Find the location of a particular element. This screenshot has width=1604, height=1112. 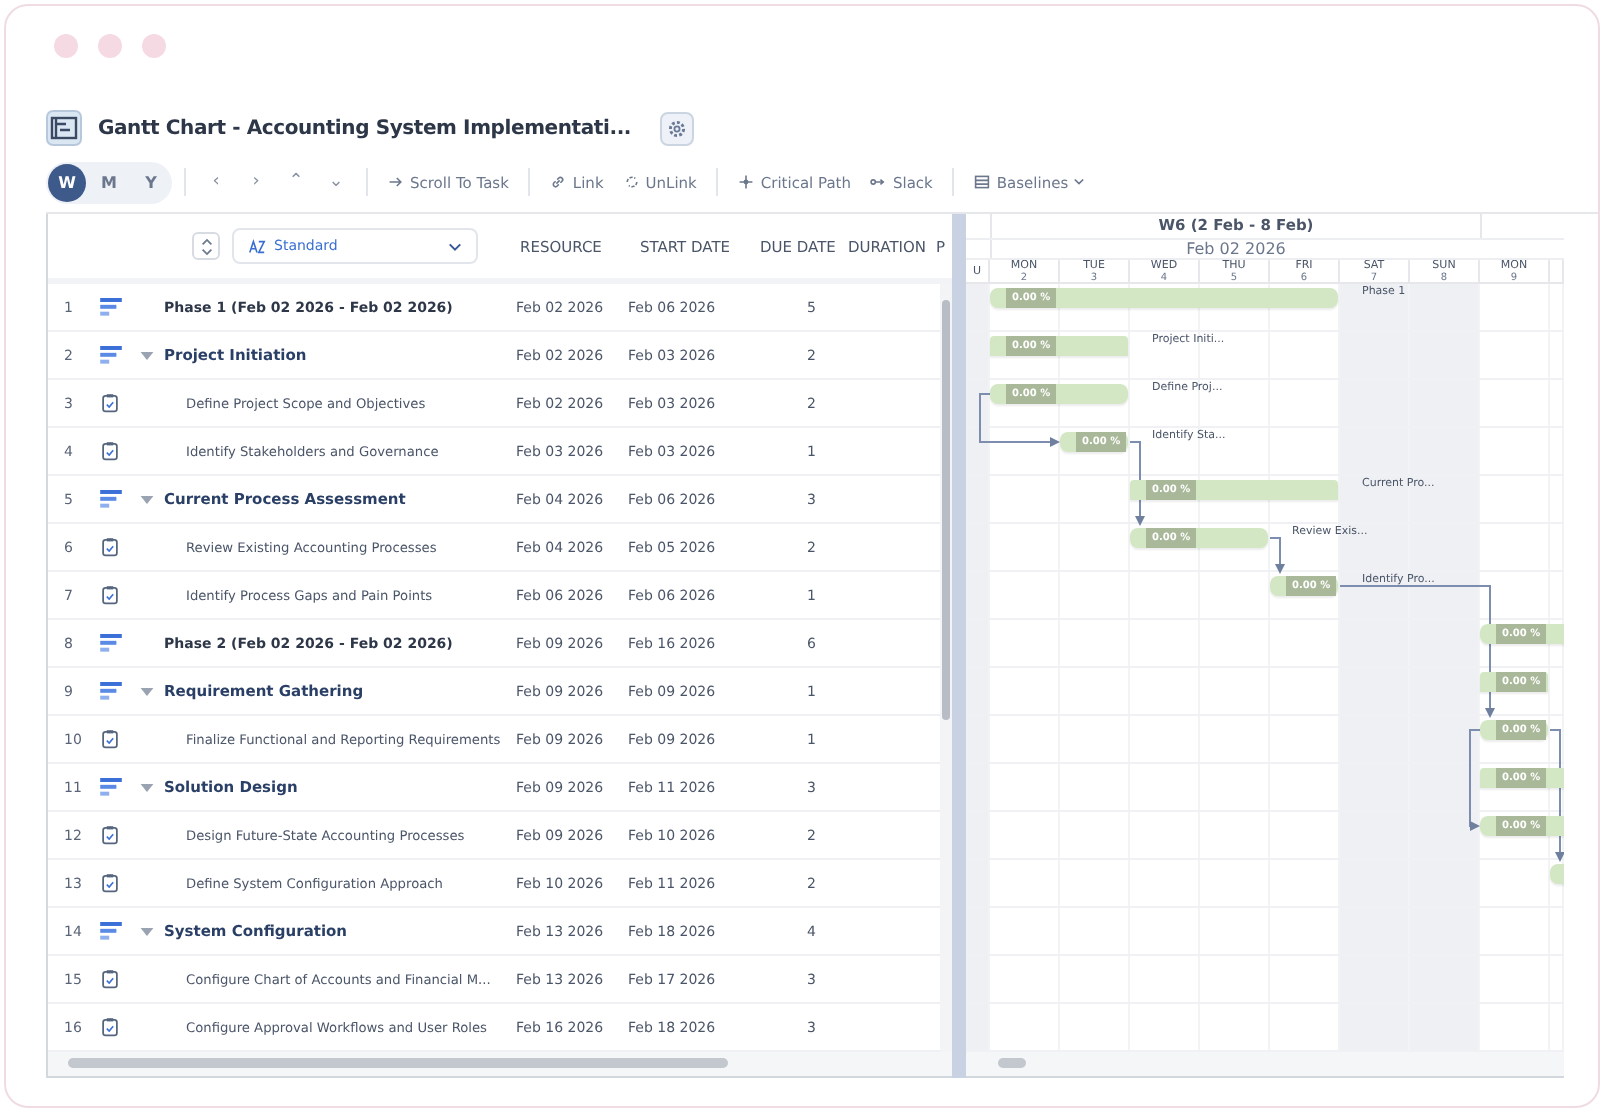

list-icon is located at coordinates (982, 182).